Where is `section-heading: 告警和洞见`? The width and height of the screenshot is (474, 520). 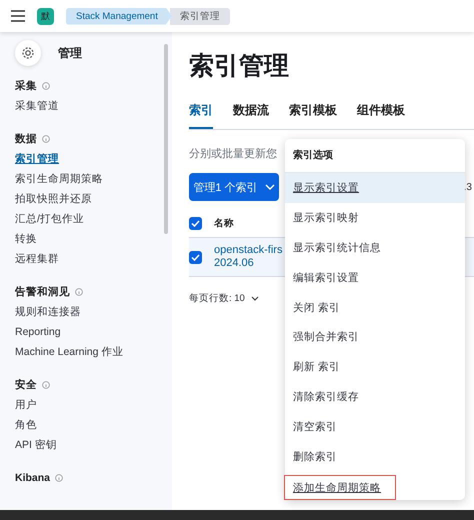
section-heading: 告警和洞见 is located at coordinates (42, 292).